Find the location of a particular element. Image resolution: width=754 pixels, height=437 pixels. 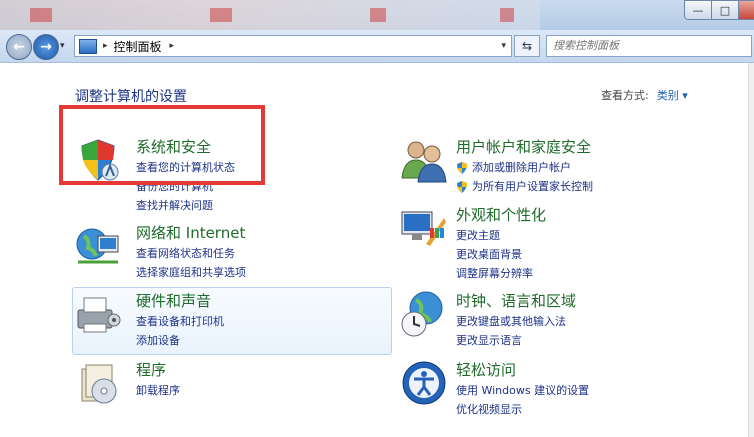

link-troubleshoot: 查找并解决问题 is located at coordinates (185, 205).